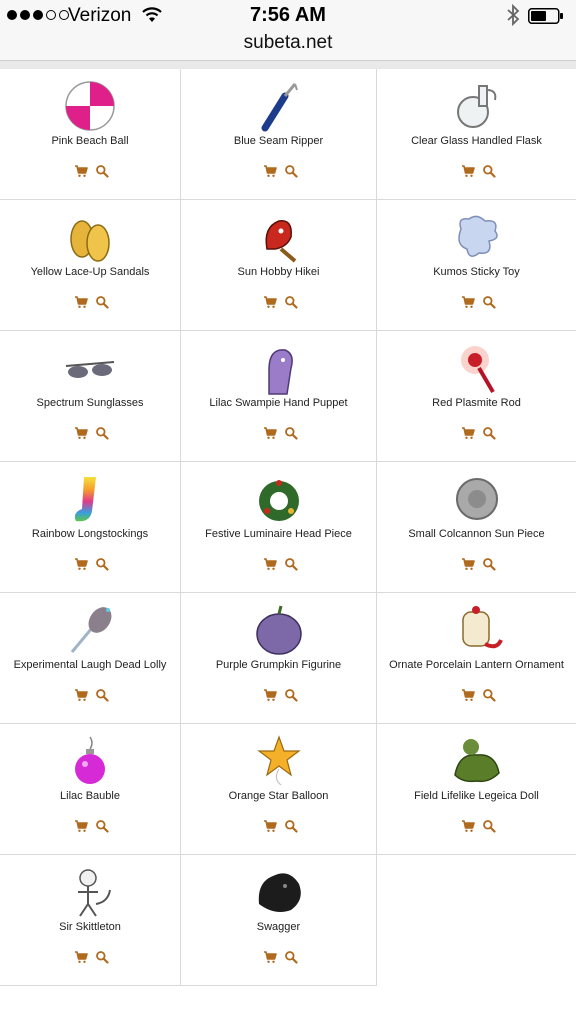 This screenshot has width=576, height=1024. What do you see at coordinates (90, 892) in the screenshot?
I see `skeleton-cat-icon` at bounding box center [90, 892].